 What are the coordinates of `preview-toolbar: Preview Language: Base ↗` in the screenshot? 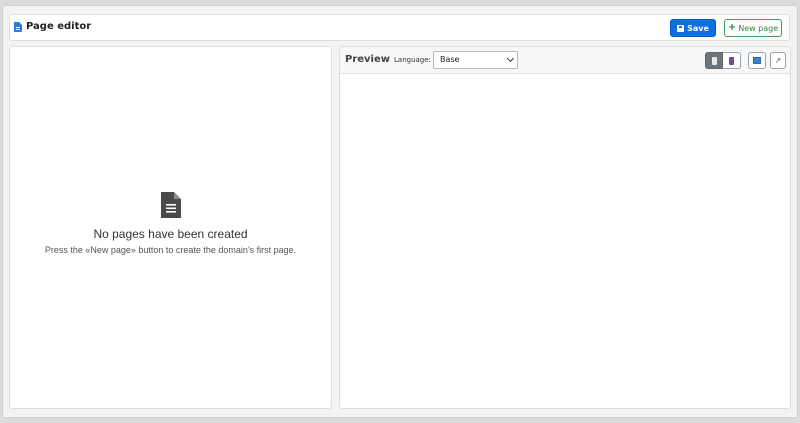 It's located at (565, 60).